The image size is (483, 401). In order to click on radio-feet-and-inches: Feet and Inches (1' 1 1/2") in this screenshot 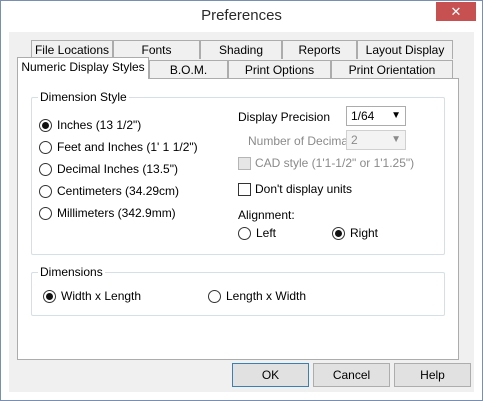, I will do `click(118, 147)`.